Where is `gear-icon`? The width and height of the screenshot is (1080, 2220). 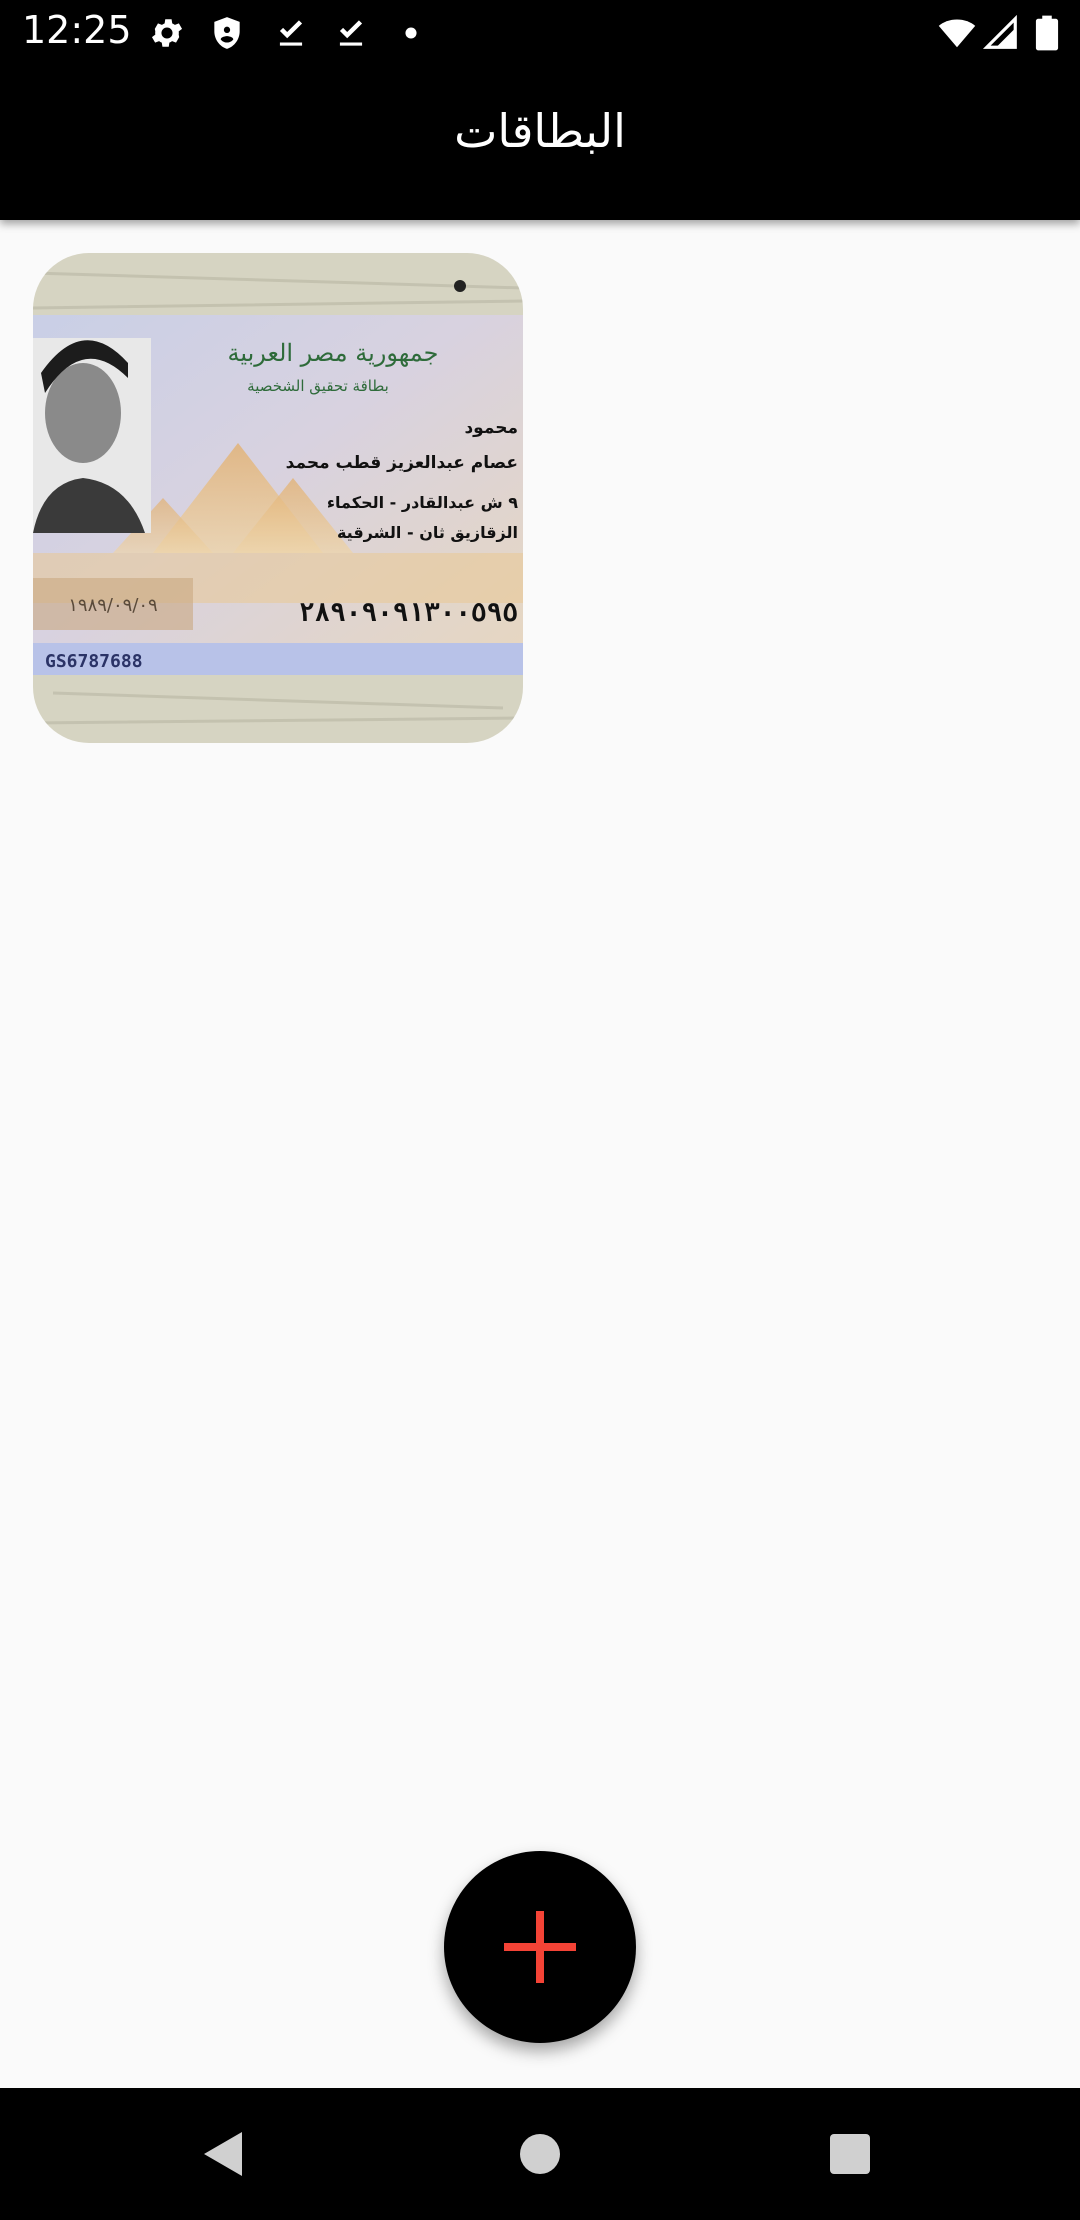 gear-icon is located at coordinates (167, 33).